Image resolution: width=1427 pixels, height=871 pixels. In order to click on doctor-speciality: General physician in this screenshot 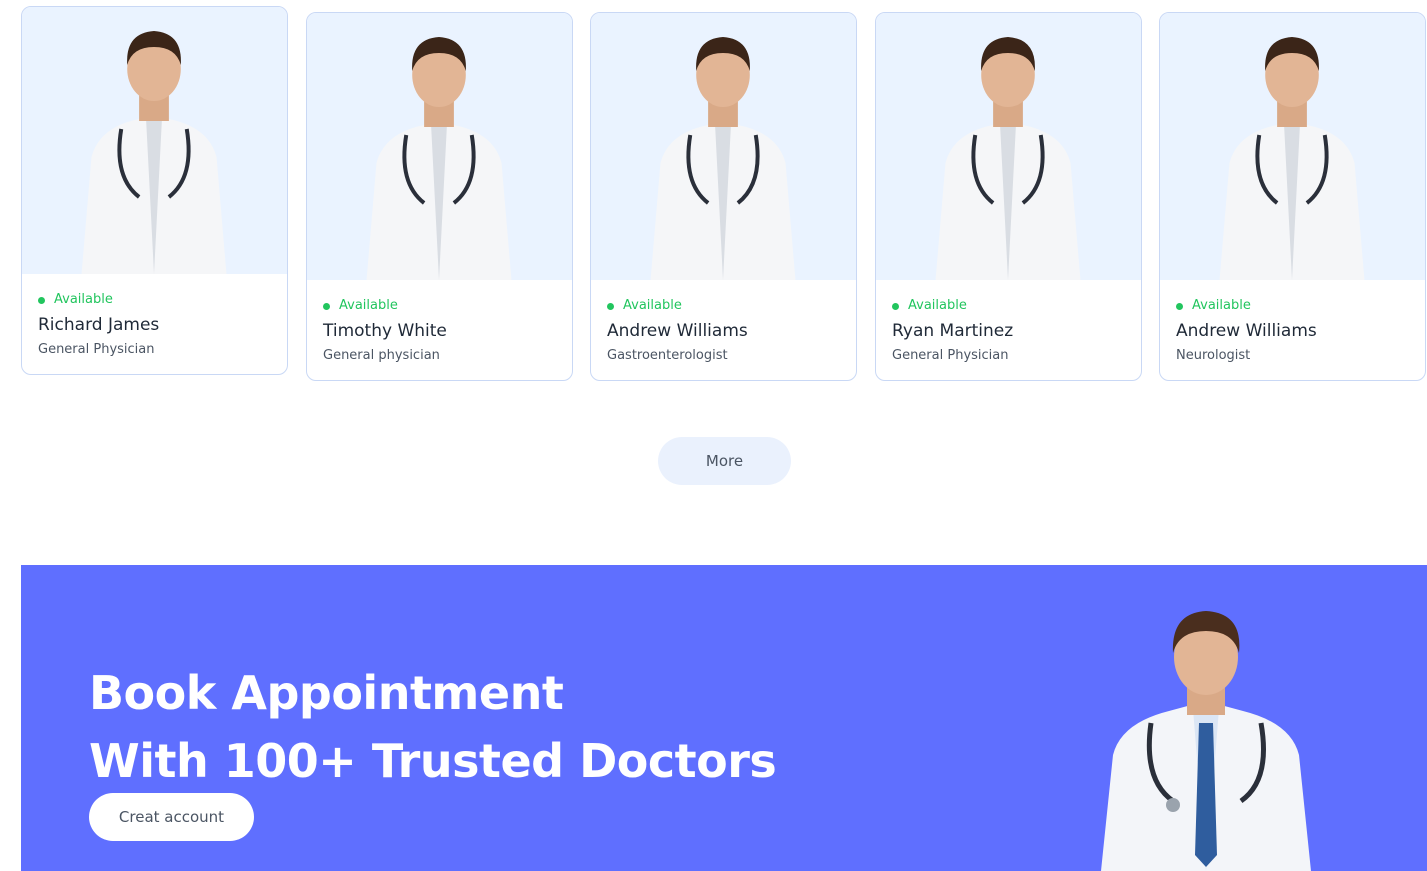, I will do `click(381, 355)`.